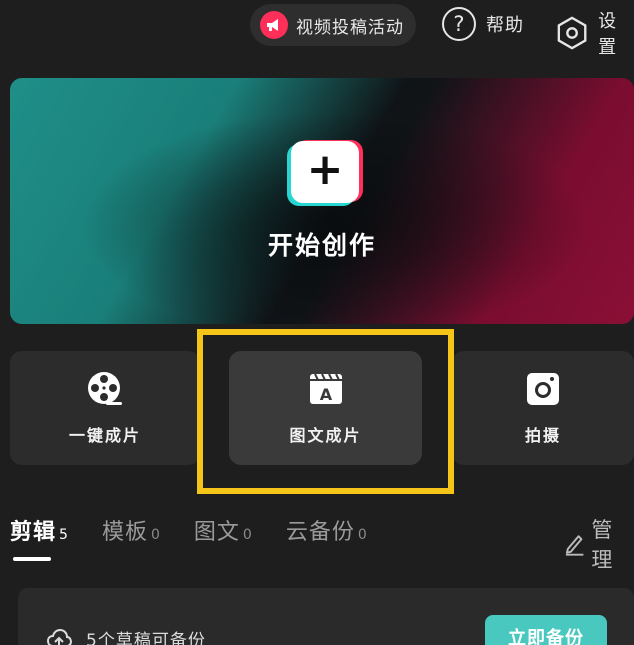  Describe the element at coordinates (602, 545) in the screenshot. I see `manage-label: 管理` at that location.